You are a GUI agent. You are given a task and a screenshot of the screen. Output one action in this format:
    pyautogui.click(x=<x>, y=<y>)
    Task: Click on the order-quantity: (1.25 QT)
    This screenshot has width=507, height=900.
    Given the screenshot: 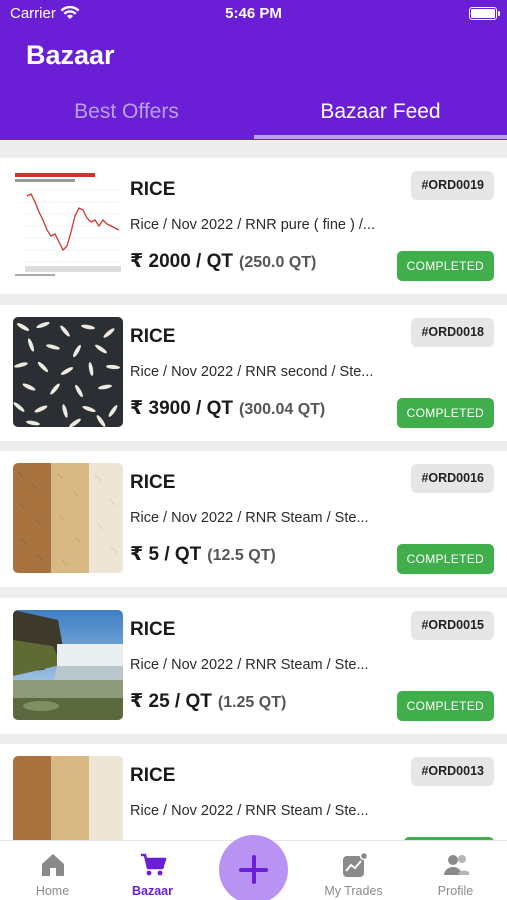 What is the action you would take?
    pyautogui.click(x=252, y=702)
    